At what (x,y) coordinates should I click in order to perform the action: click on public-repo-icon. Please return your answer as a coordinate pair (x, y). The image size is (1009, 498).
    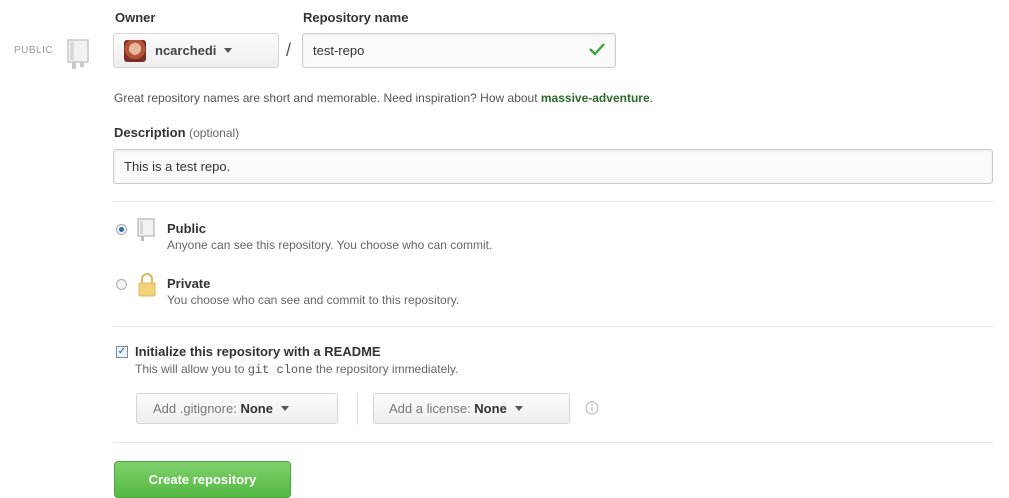
    Looking at the image, I should click on (147, 231).